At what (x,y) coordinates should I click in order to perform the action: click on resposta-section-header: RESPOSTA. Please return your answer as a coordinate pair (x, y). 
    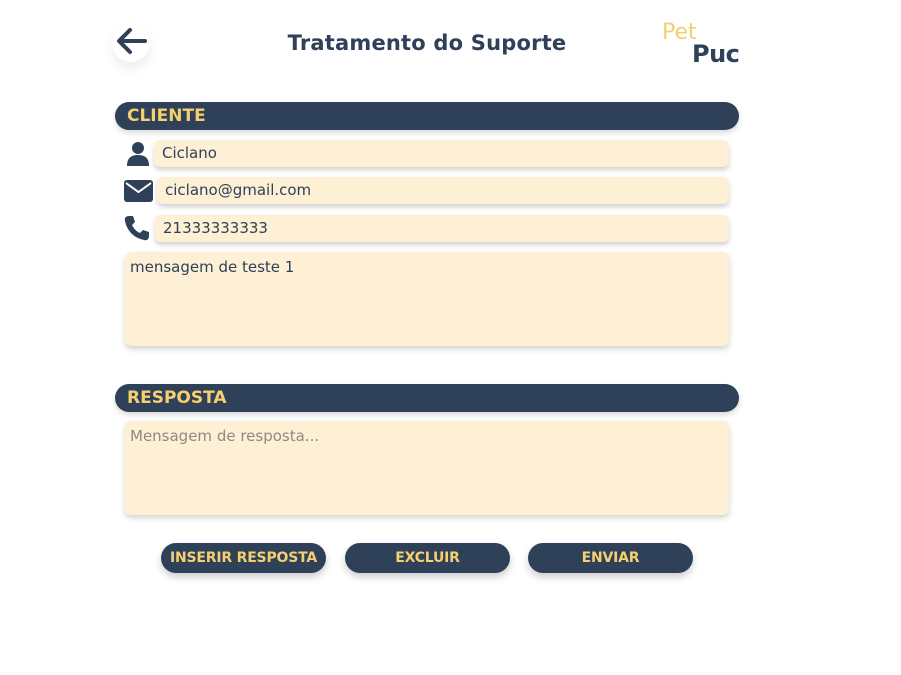
    Looking at the image, I should click on (427, 398).